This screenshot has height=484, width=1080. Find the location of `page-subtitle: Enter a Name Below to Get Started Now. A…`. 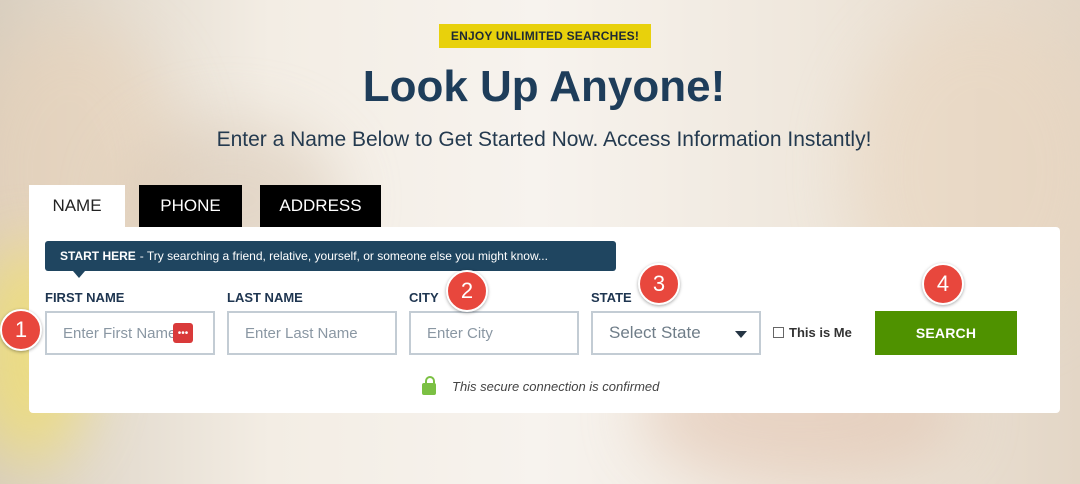

page-subtitle: Enter a Name Below to Get Started Now. A… is located at coordinates (544, 139).